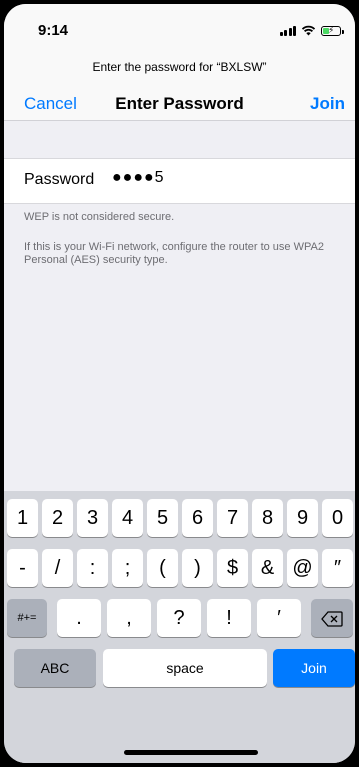  I want to click on key-apostrophe: ′, so click(279, 618).